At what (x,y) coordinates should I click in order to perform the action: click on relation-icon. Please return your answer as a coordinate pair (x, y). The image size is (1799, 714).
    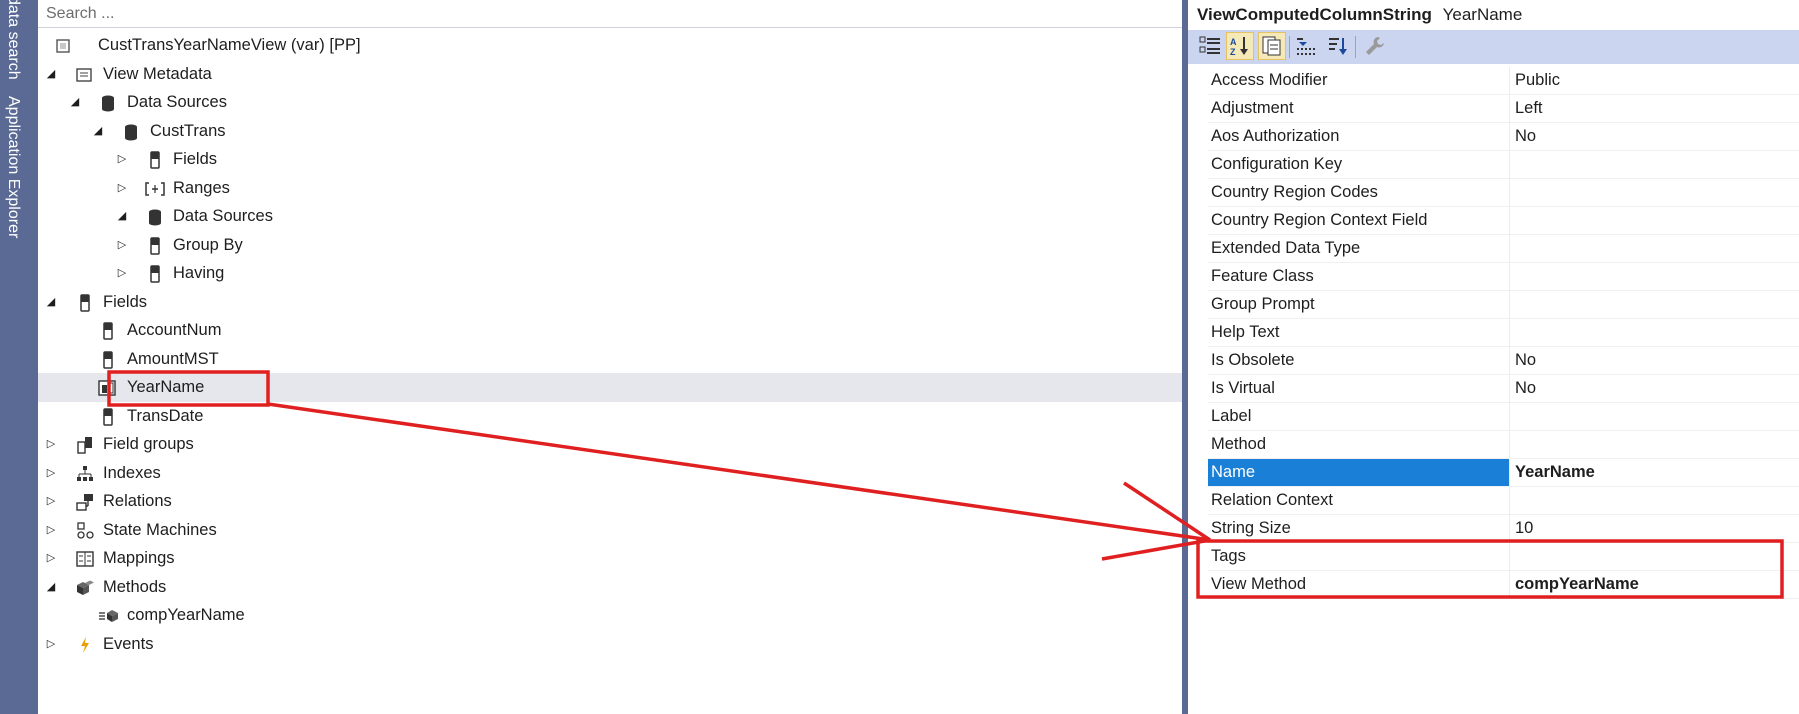
    Looking at the image, I should click on (85, 502).